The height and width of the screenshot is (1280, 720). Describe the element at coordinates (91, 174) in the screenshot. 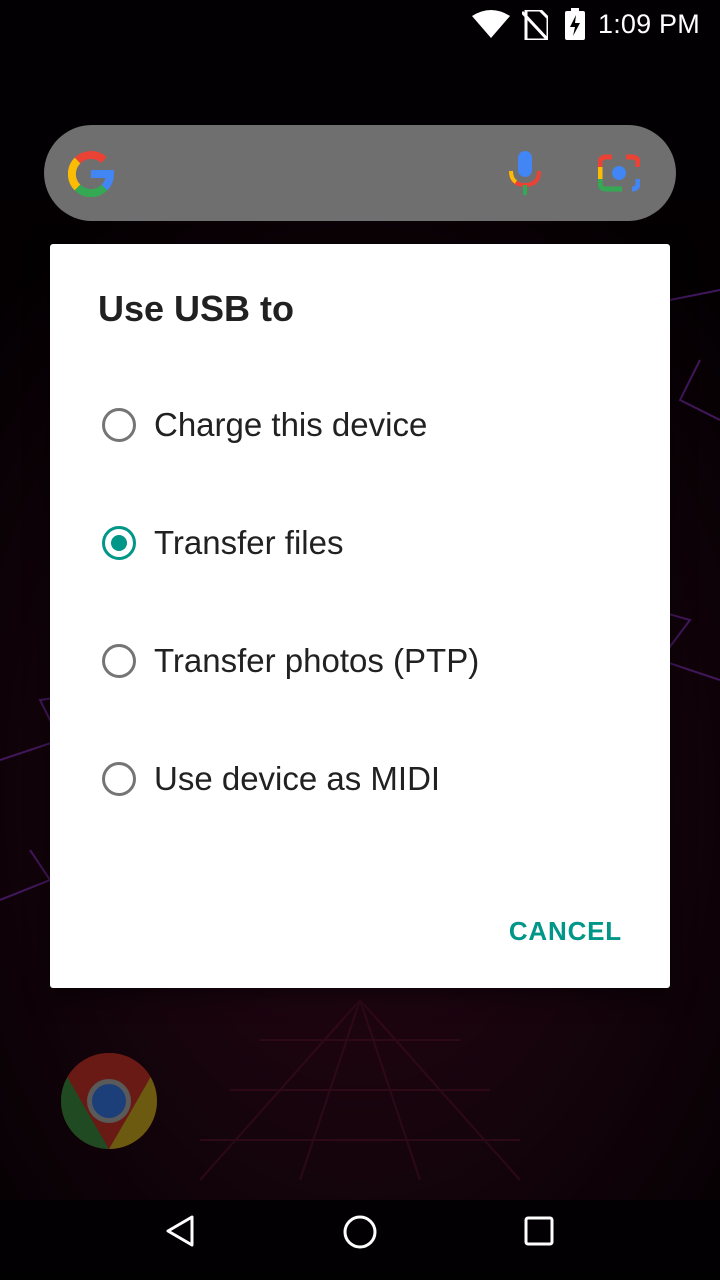

I see `google-logo-icon` at that location.